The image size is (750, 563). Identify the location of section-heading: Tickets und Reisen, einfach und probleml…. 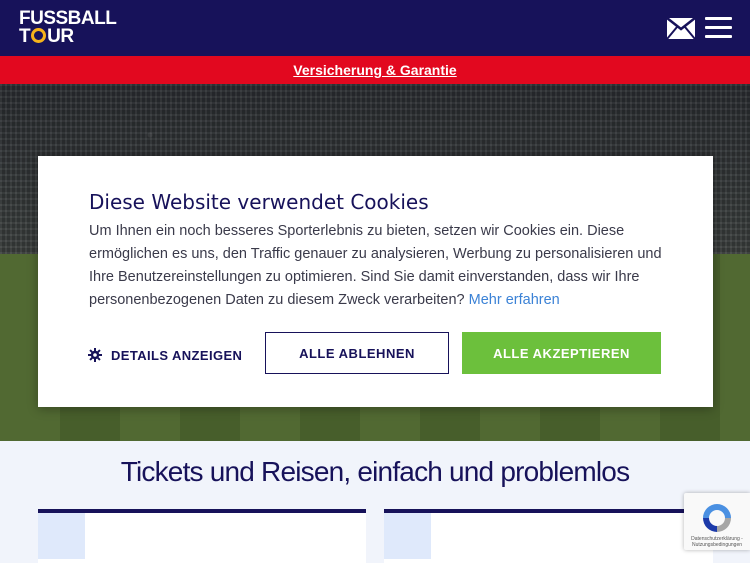
(375, 471).